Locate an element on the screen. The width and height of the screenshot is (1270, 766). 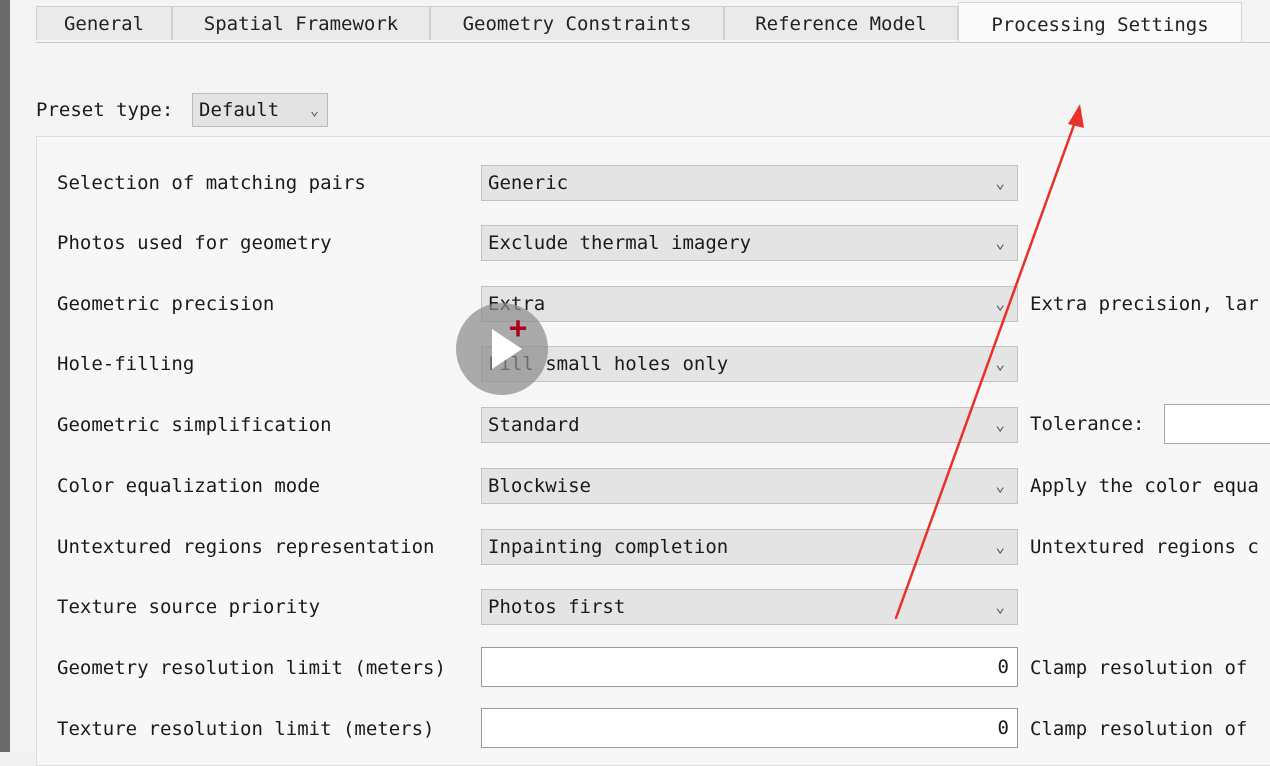
geometric-simplification-value: Standard is located at coordinates (534, 425).